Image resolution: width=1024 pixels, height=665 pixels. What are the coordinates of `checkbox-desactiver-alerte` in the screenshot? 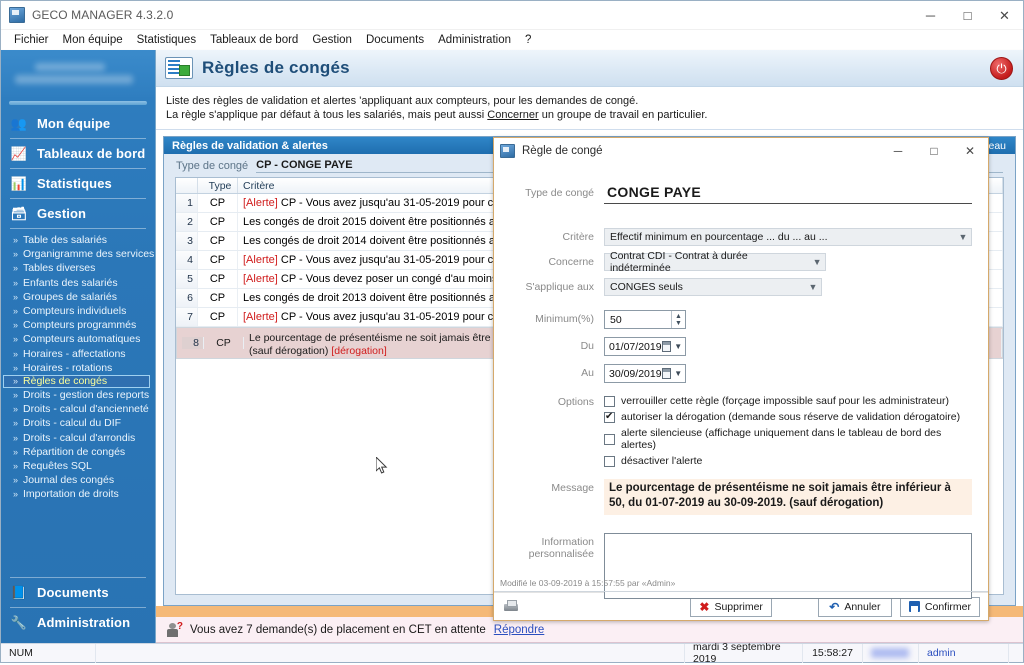 It's located at (609, 461).